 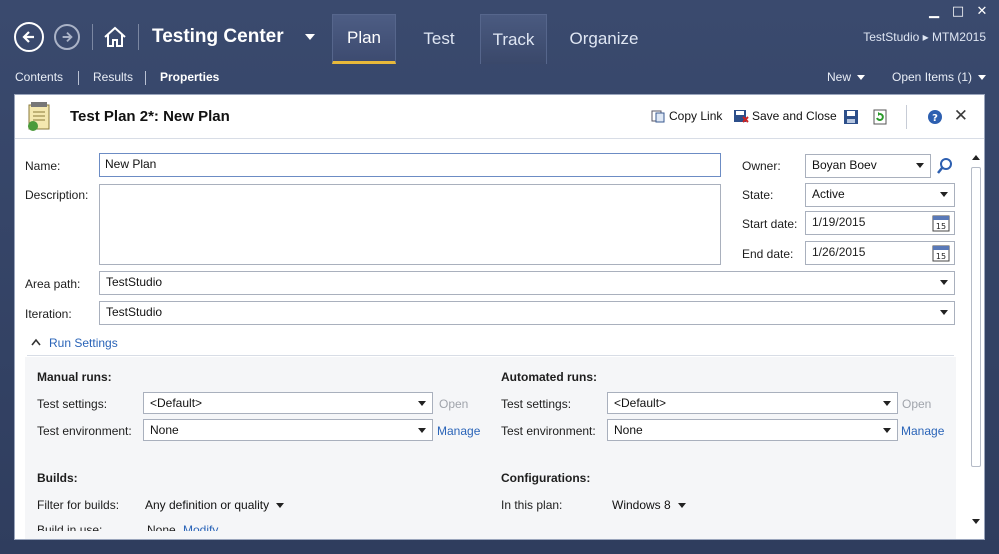 I want to click on scroll-up-arrow, so click(x=976, y=157).